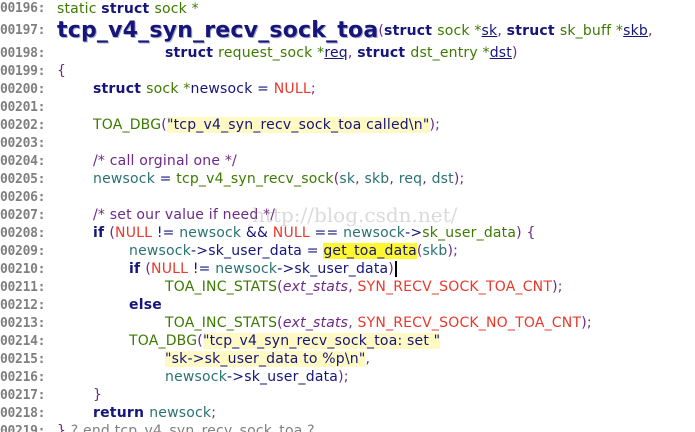 Image resolution: width=695 pixels, height=432 pixels. Describe the element at coordinates (23, 89) in the screenshot. I see `line-number: 00200:` at that location.